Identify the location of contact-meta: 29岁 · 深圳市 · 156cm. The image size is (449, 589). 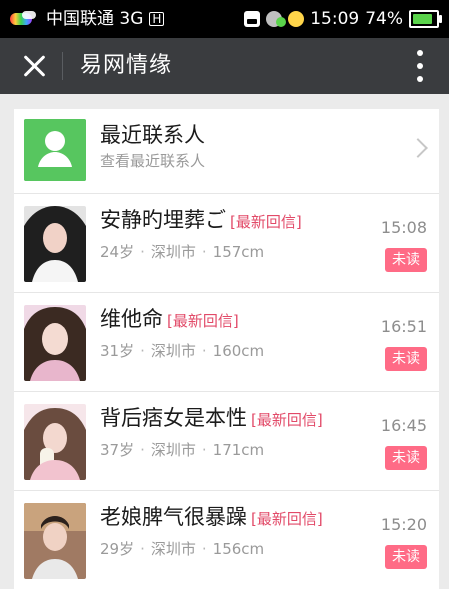
(182, 549).